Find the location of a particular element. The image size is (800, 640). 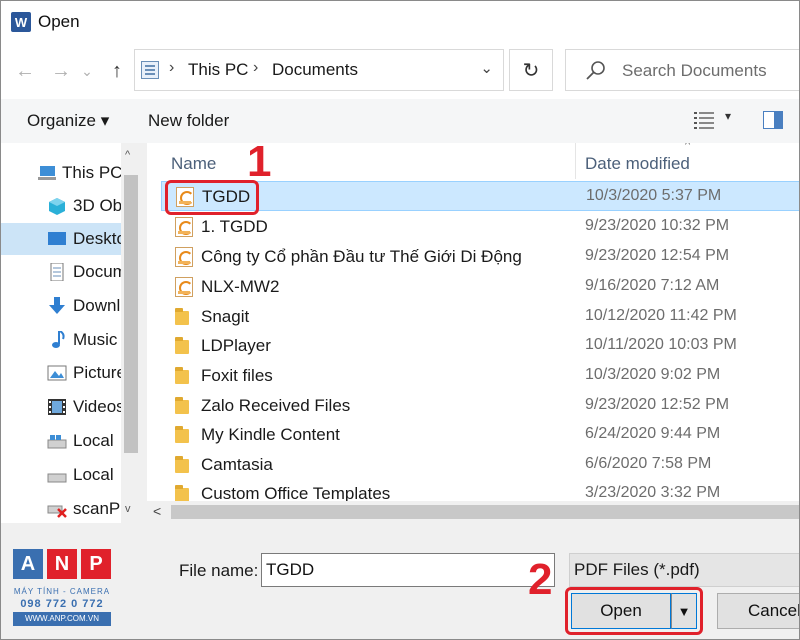

open-dropdown-button: ▼ is located at coordinates (684, 611).